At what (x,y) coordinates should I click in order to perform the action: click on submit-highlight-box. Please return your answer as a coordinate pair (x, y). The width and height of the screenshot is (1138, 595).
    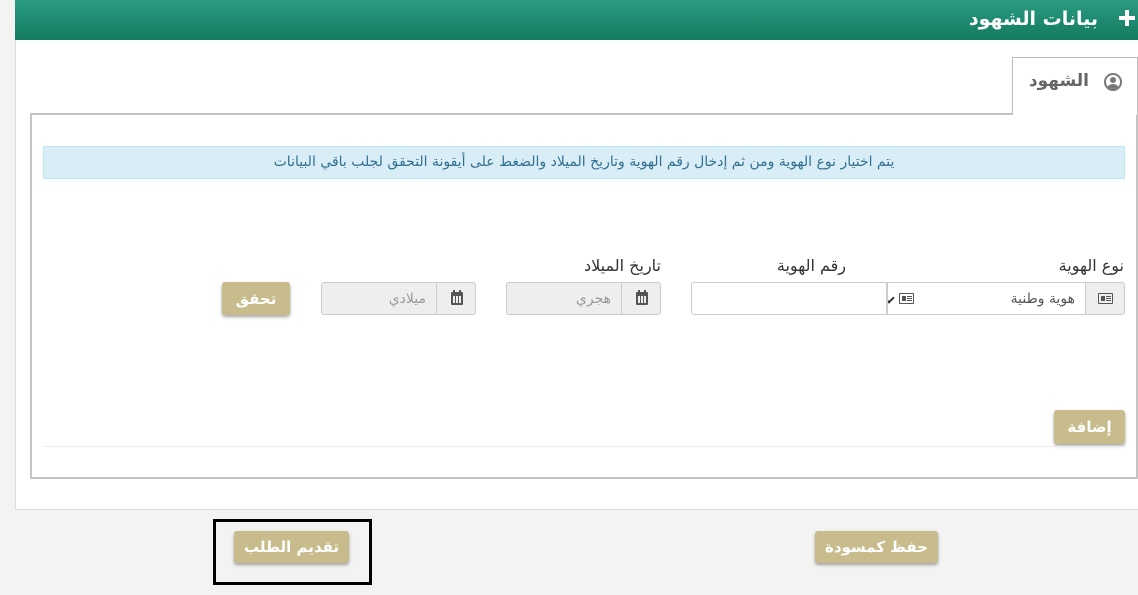
    Looking at the image, I should click on (292, 552).